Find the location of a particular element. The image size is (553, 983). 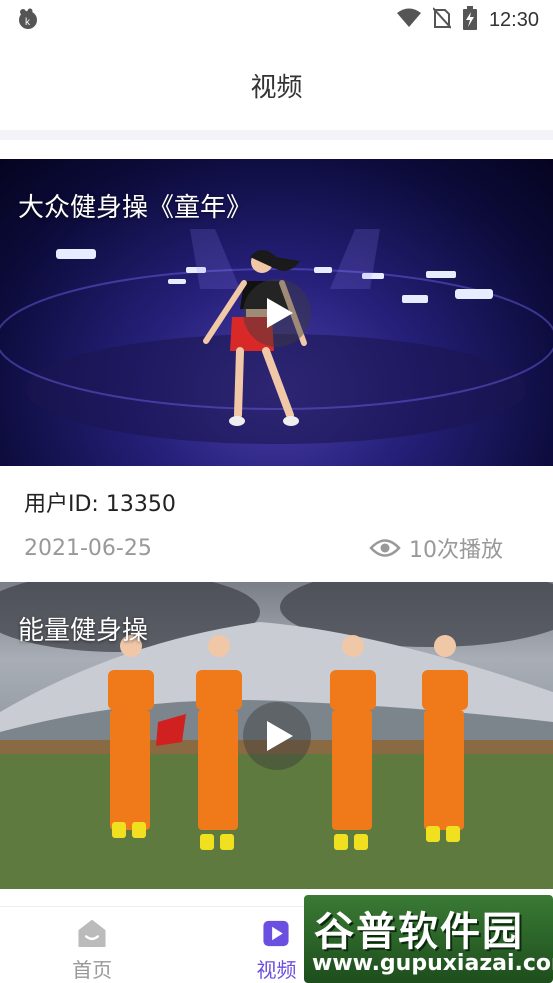

video-date: 2021-06-25 is located at coordinates (88, 548).